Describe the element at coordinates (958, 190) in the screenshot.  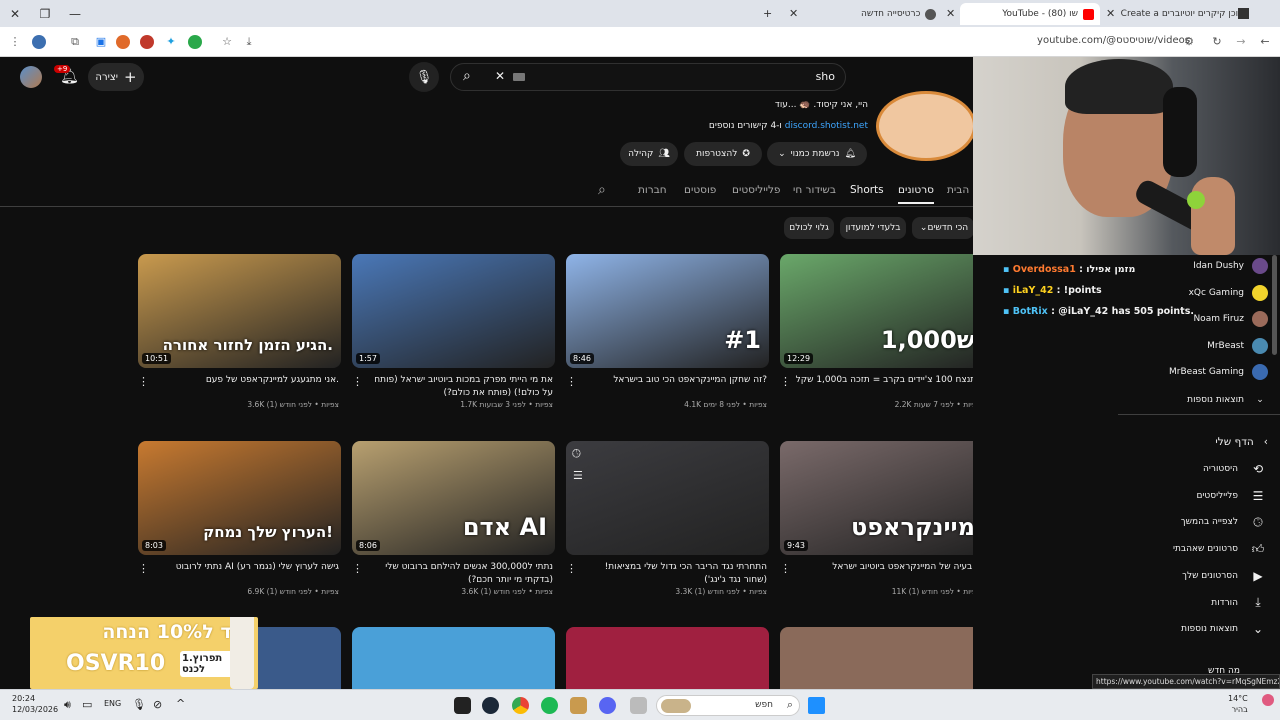
I see `tab-home: הבית` at that location.